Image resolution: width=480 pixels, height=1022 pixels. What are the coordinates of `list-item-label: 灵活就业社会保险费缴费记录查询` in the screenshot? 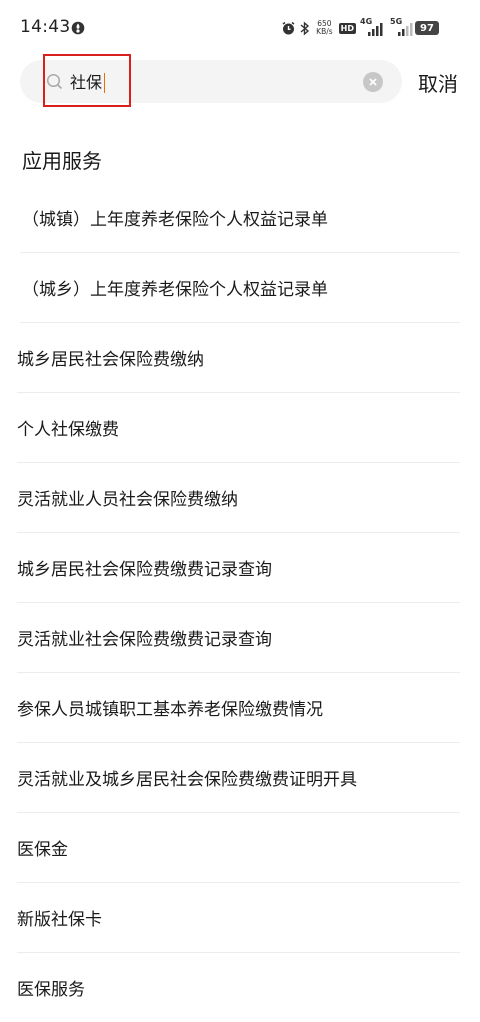 It's located at (144, 640).